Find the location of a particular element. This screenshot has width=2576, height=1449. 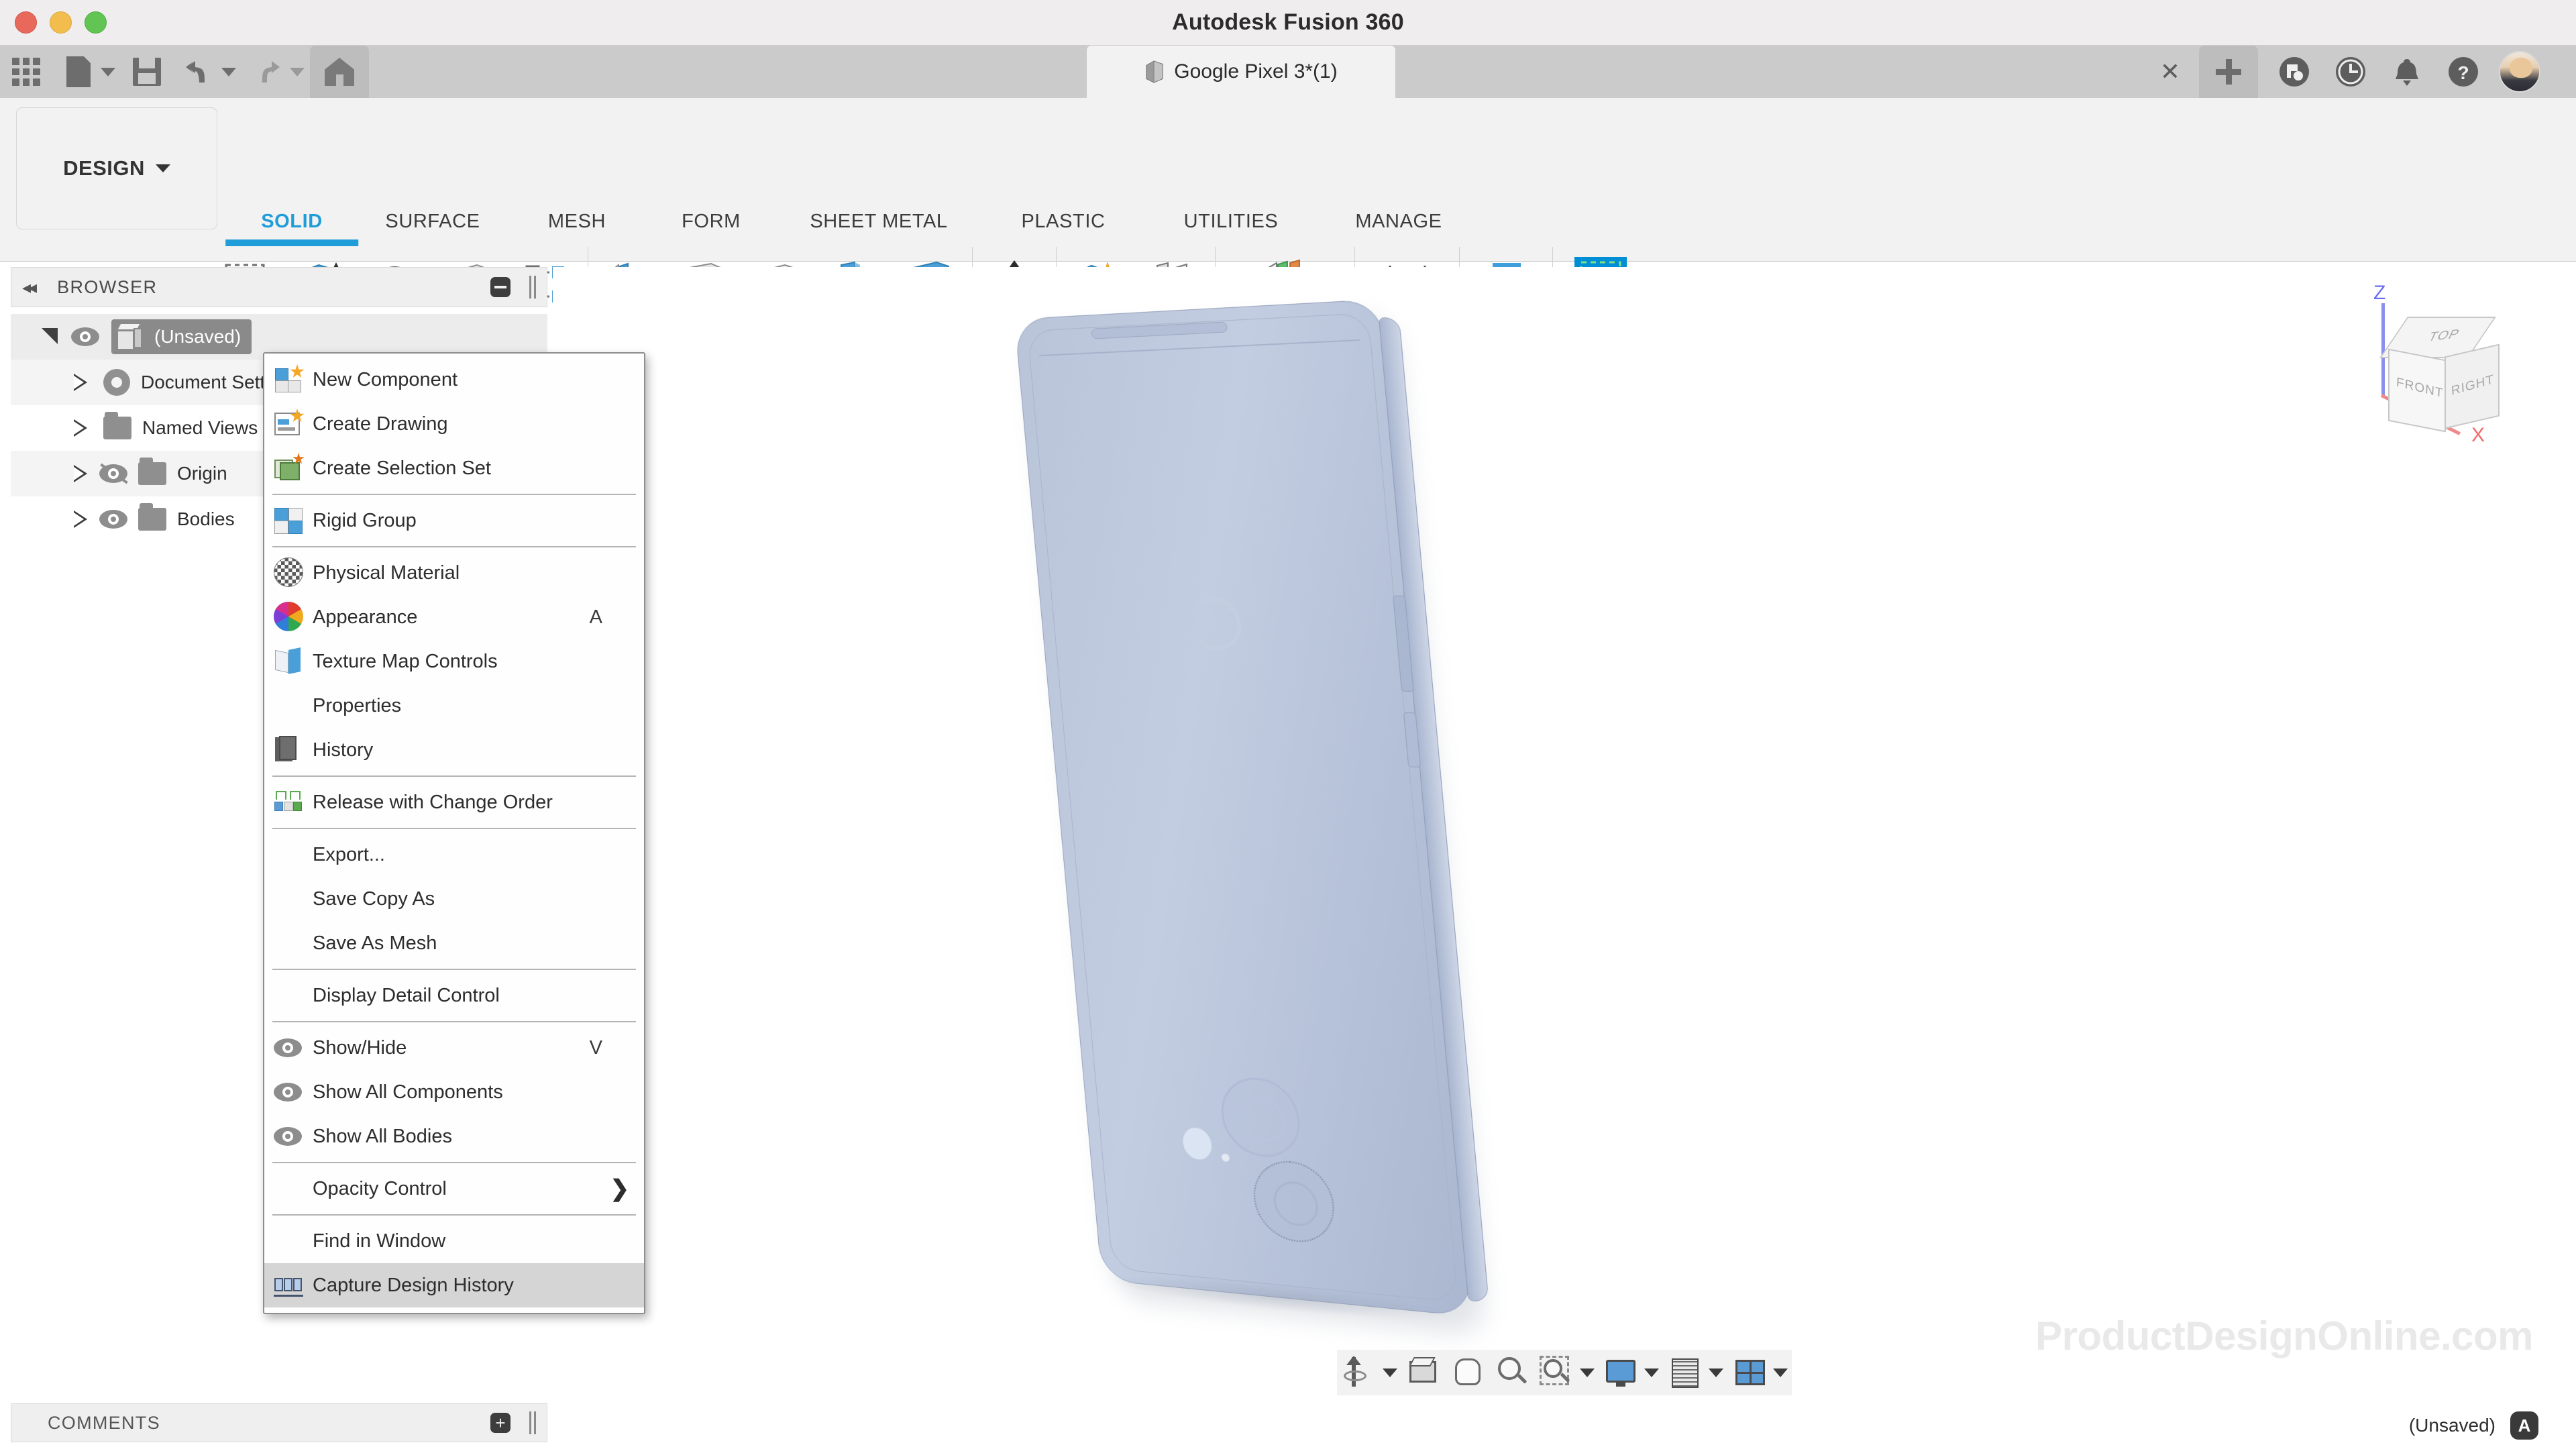

display-settings-button is located at coordinates (1621, 1372).